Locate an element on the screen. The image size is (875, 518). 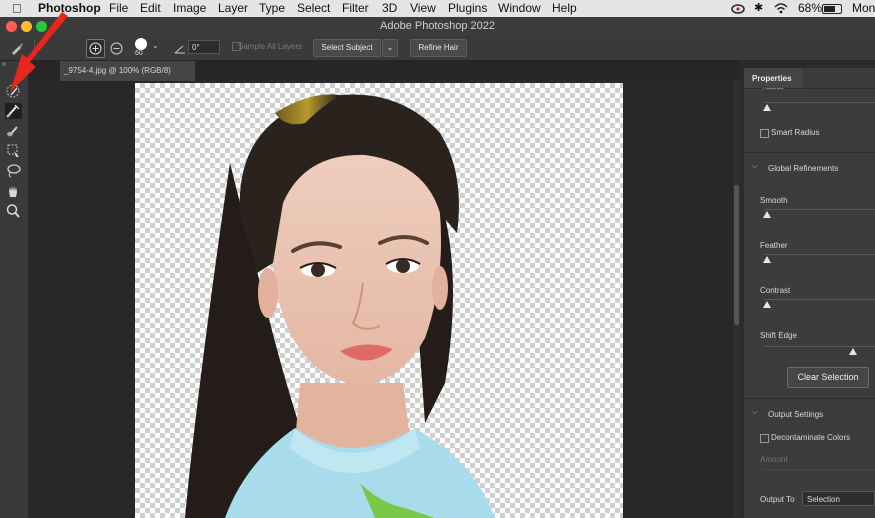
menu-plugins: Plugins is located at coordinates (467, 8).